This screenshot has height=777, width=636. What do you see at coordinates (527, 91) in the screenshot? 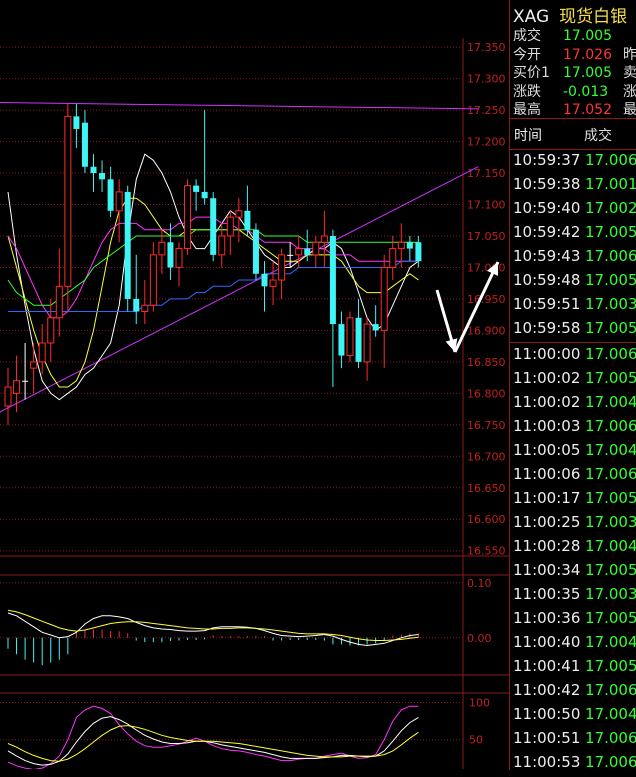
I see `quote-label: 涨跌` at bounding box center [527, 91].